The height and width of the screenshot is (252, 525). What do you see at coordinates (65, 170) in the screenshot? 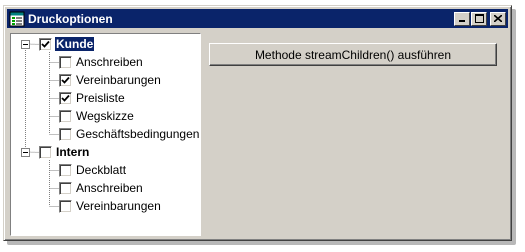
I see `checkbox-deckblatt` at bounding box center [65, 170].